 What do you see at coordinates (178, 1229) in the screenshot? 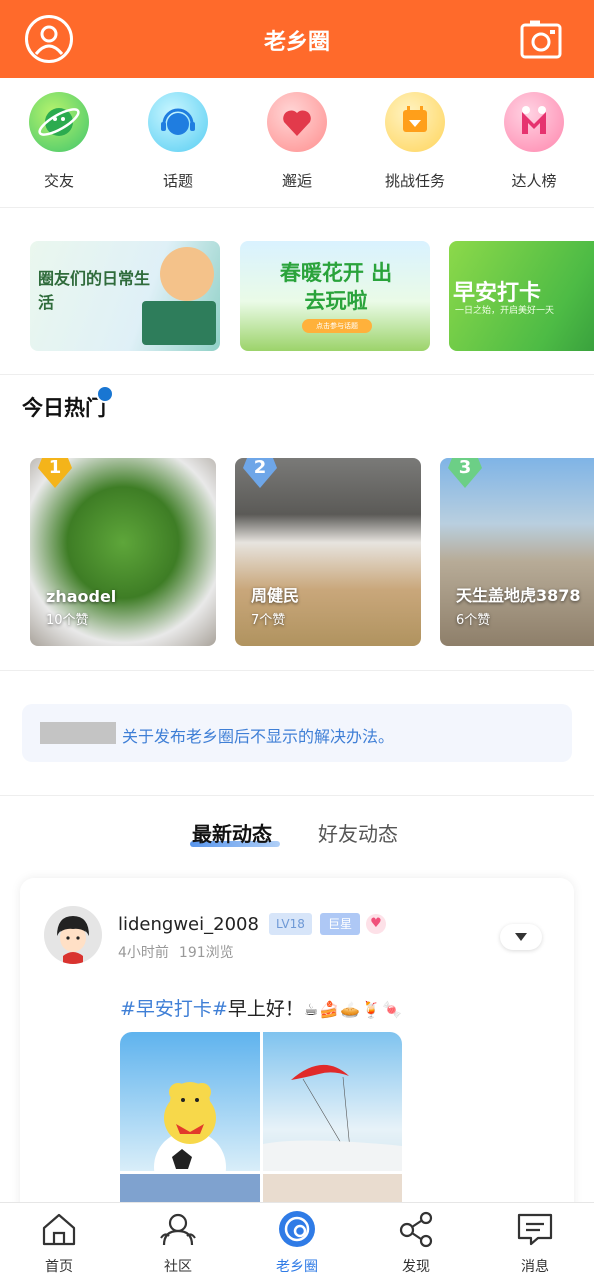
I see `community-icon` at bounding box center [178, 1229].